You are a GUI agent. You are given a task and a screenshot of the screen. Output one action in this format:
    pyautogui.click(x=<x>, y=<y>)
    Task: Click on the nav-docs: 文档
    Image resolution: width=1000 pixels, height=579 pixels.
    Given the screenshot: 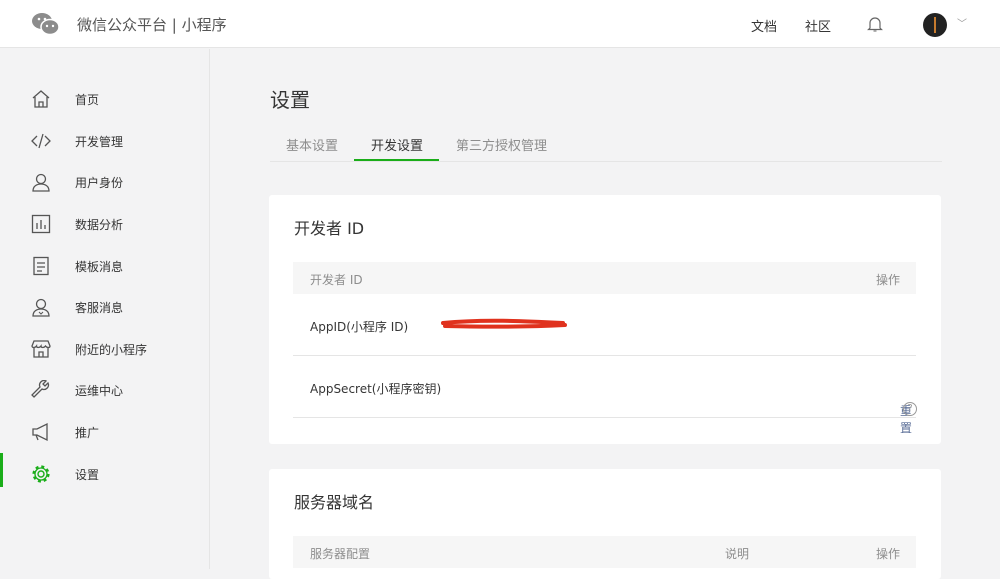 What is the action you would take?
    pyautogui.click(x=764, y=25)
    